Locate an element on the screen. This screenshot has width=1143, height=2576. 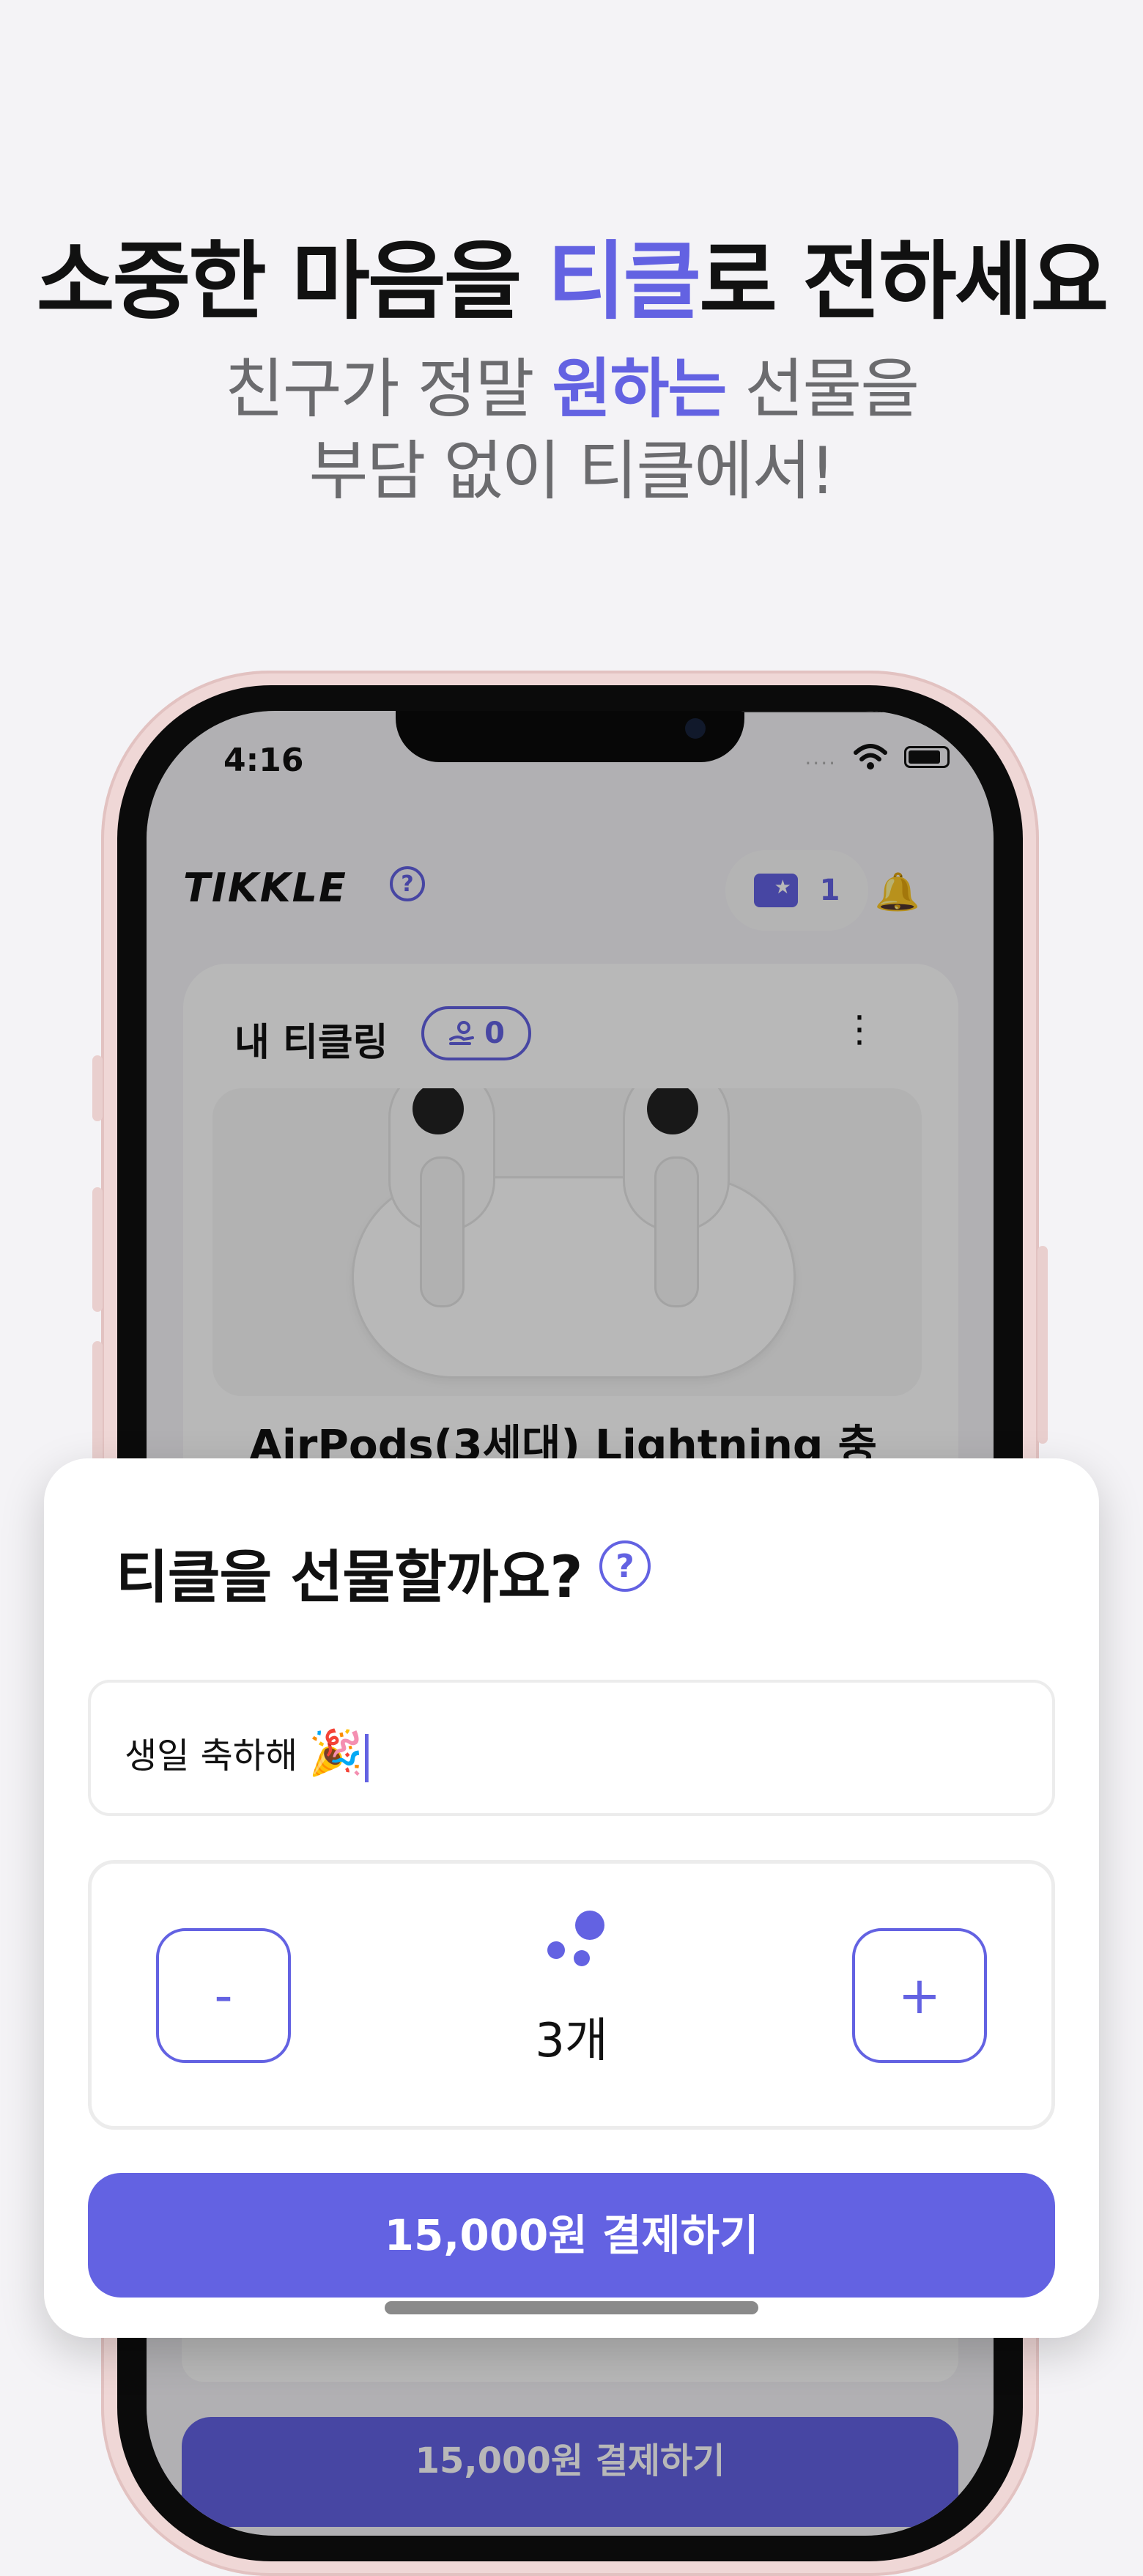
sheet-help-icon: ? is located at coordinates (625, 1566).